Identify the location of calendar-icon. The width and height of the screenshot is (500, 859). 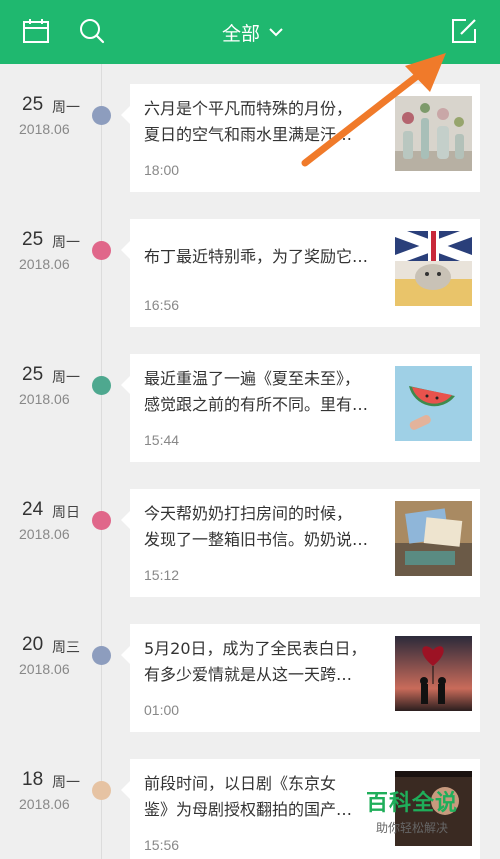
(36, 31).